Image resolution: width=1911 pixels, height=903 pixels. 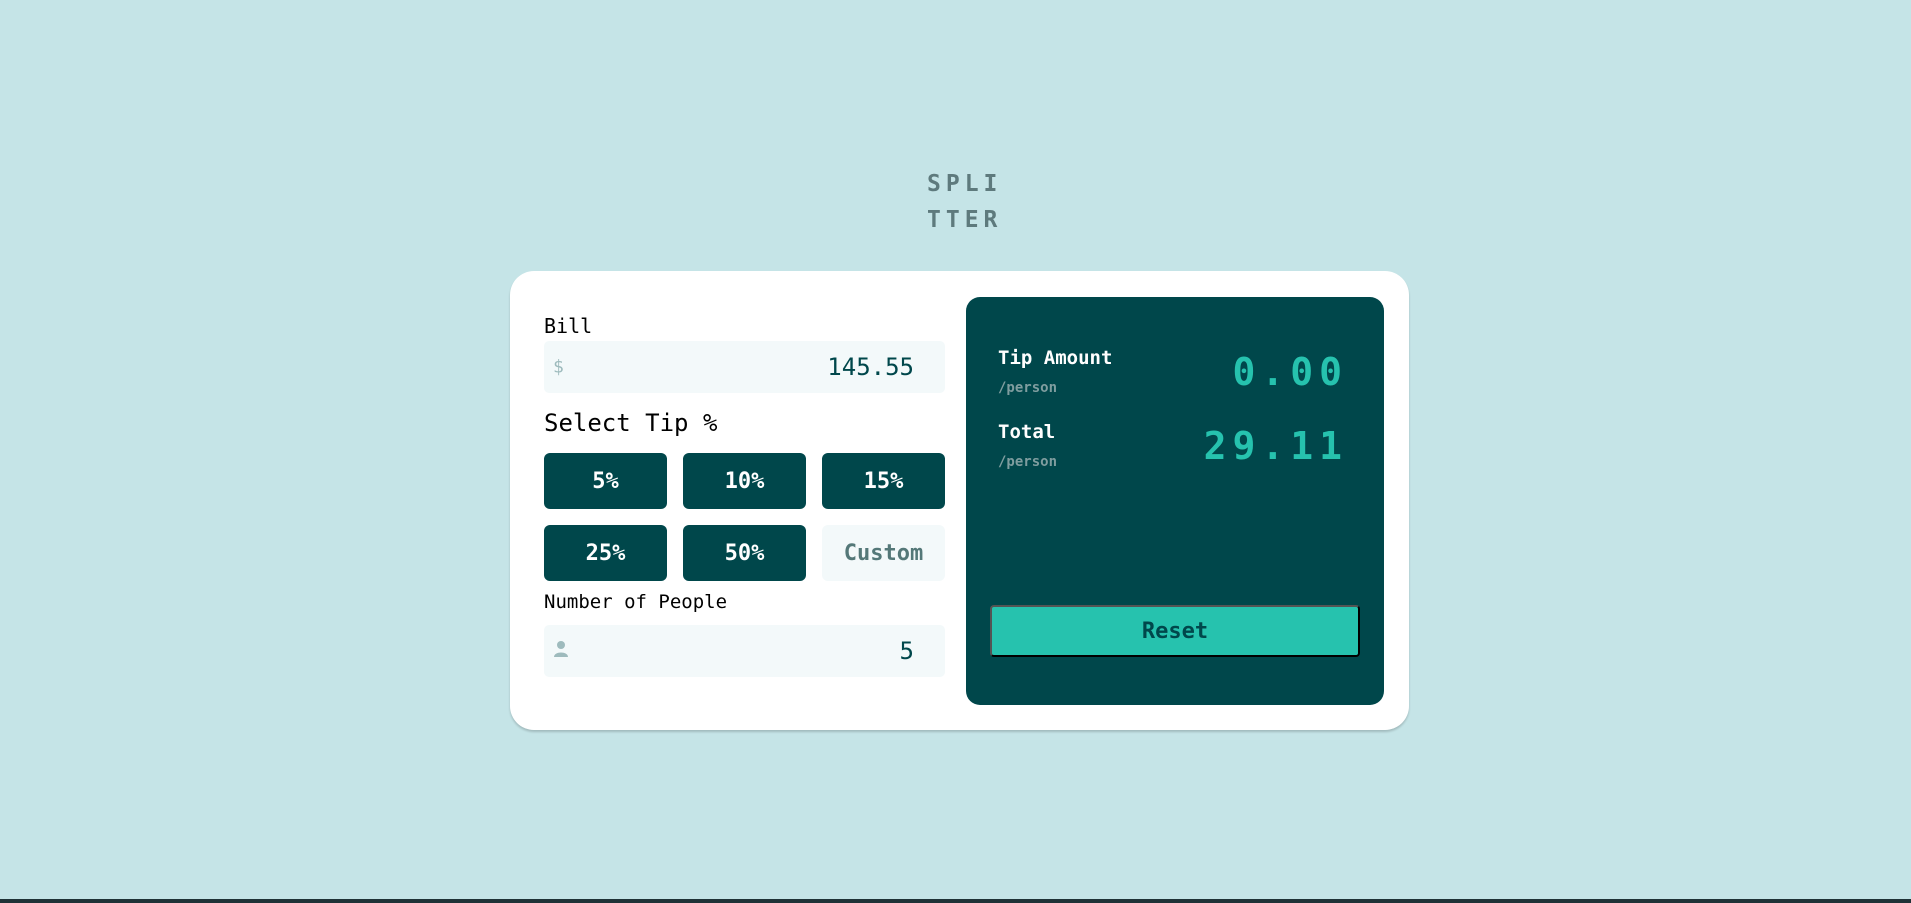 What do you see at coordinates (561, 651) in the screenshot?
I see `person-icon` at bounding box center [561, 651].